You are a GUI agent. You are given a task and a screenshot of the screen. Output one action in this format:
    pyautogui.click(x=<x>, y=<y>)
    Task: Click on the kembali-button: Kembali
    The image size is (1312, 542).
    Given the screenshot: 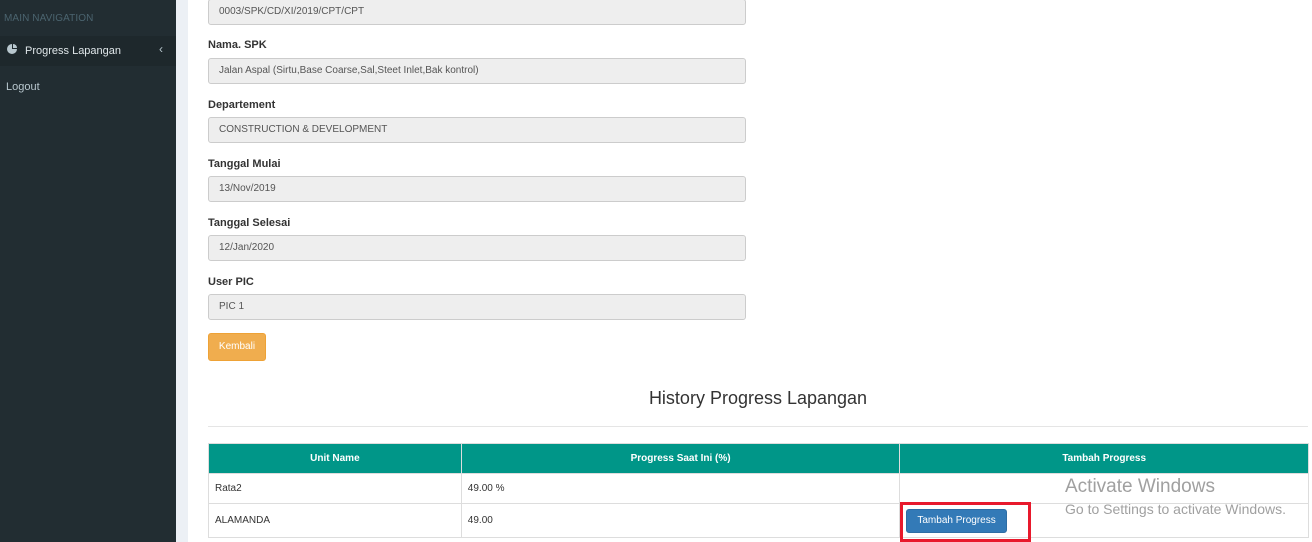 What is the action you would take?
    pyautogui.click(x=237, y=347)
    